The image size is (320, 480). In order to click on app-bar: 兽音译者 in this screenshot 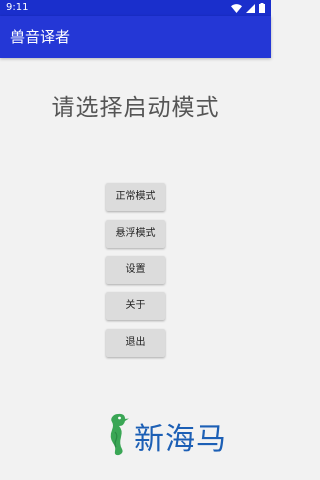, I will do `click(135, 37)`.